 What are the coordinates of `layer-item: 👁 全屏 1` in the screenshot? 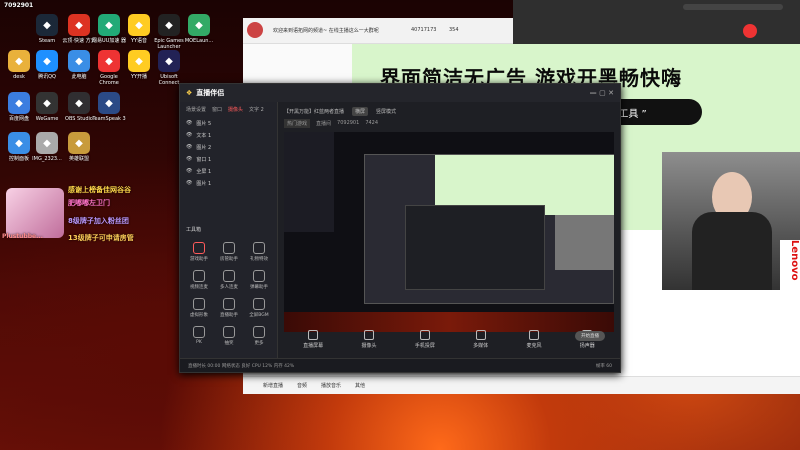 It's located at (228, 171).